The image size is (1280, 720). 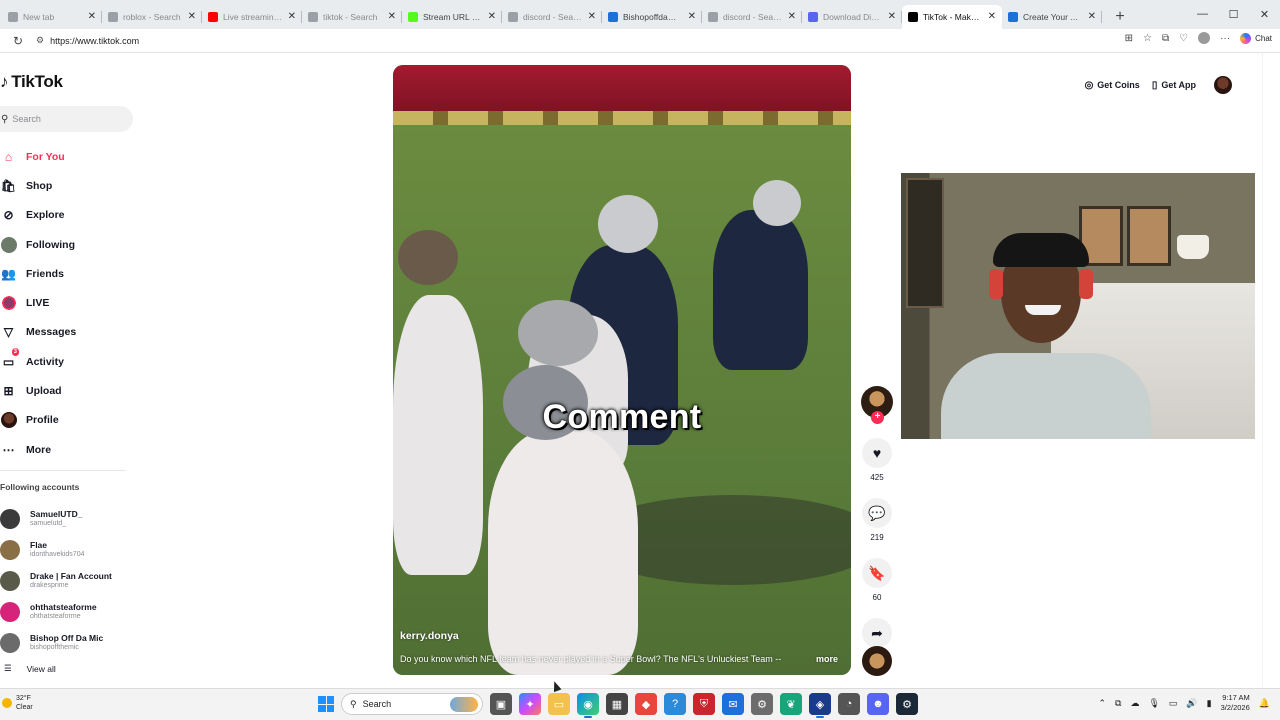 What do you see at coordinates (617, 704) in the screenshot?
I see `store-icon: ▦` at bounding box center [617, 704].